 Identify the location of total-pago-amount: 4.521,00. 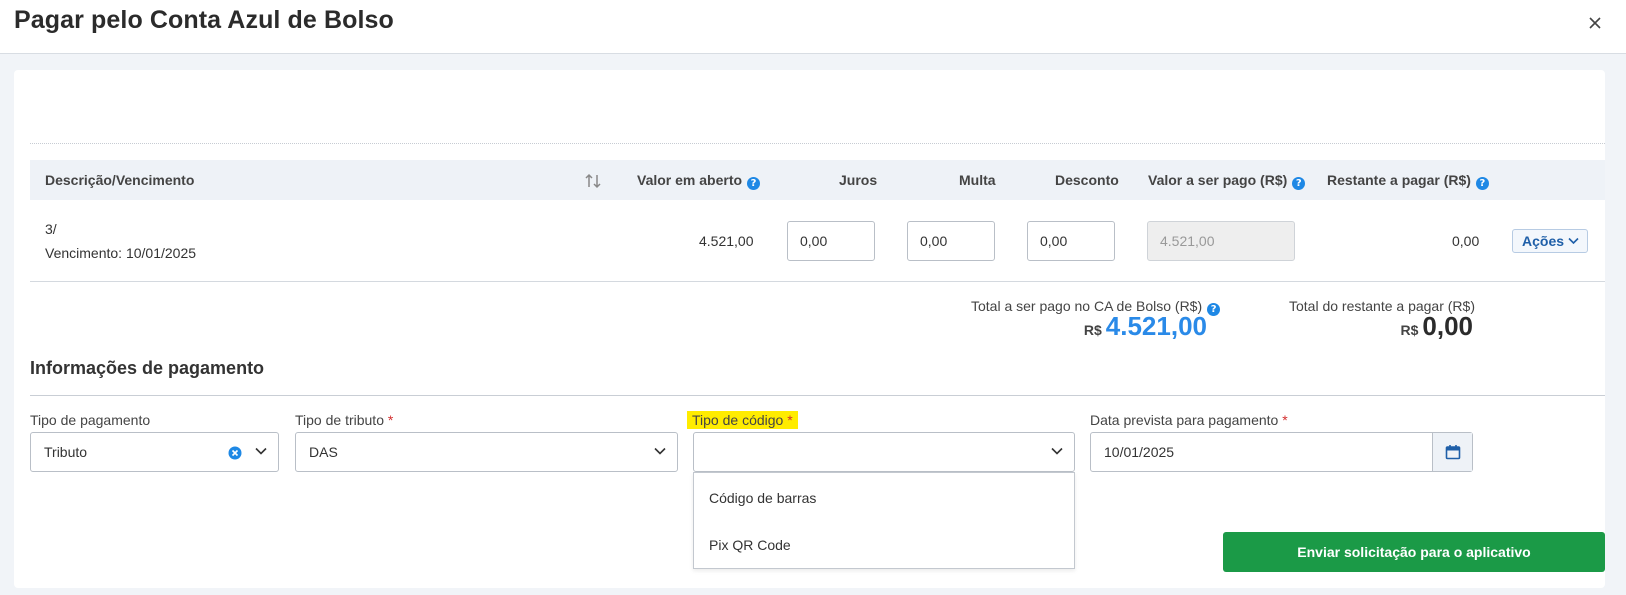
(1156, 326).